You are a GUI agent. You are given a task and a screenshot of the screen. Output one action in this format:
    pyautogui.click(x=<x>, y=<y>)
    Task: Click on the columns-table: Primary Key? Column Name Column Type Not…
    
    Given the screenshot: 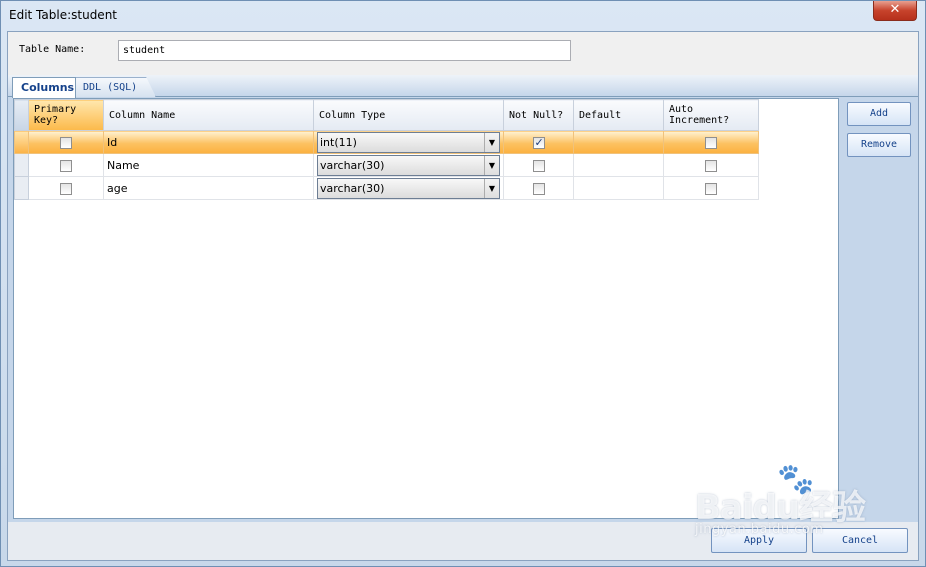 What is the action you would take?
    pyautogui.click(x=386, y=149)
    